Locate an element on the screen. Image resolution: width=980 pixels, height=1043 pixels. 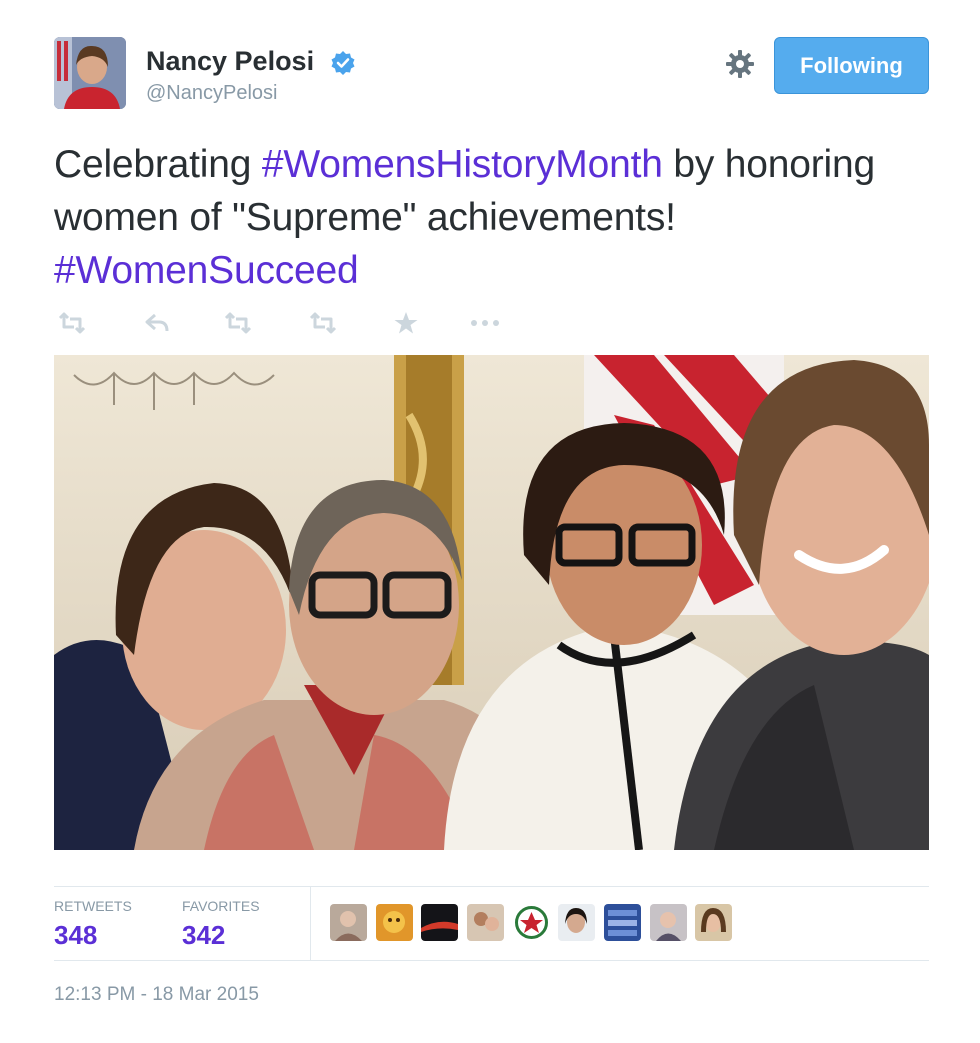
more-icon is located at coordinates (485, 323).